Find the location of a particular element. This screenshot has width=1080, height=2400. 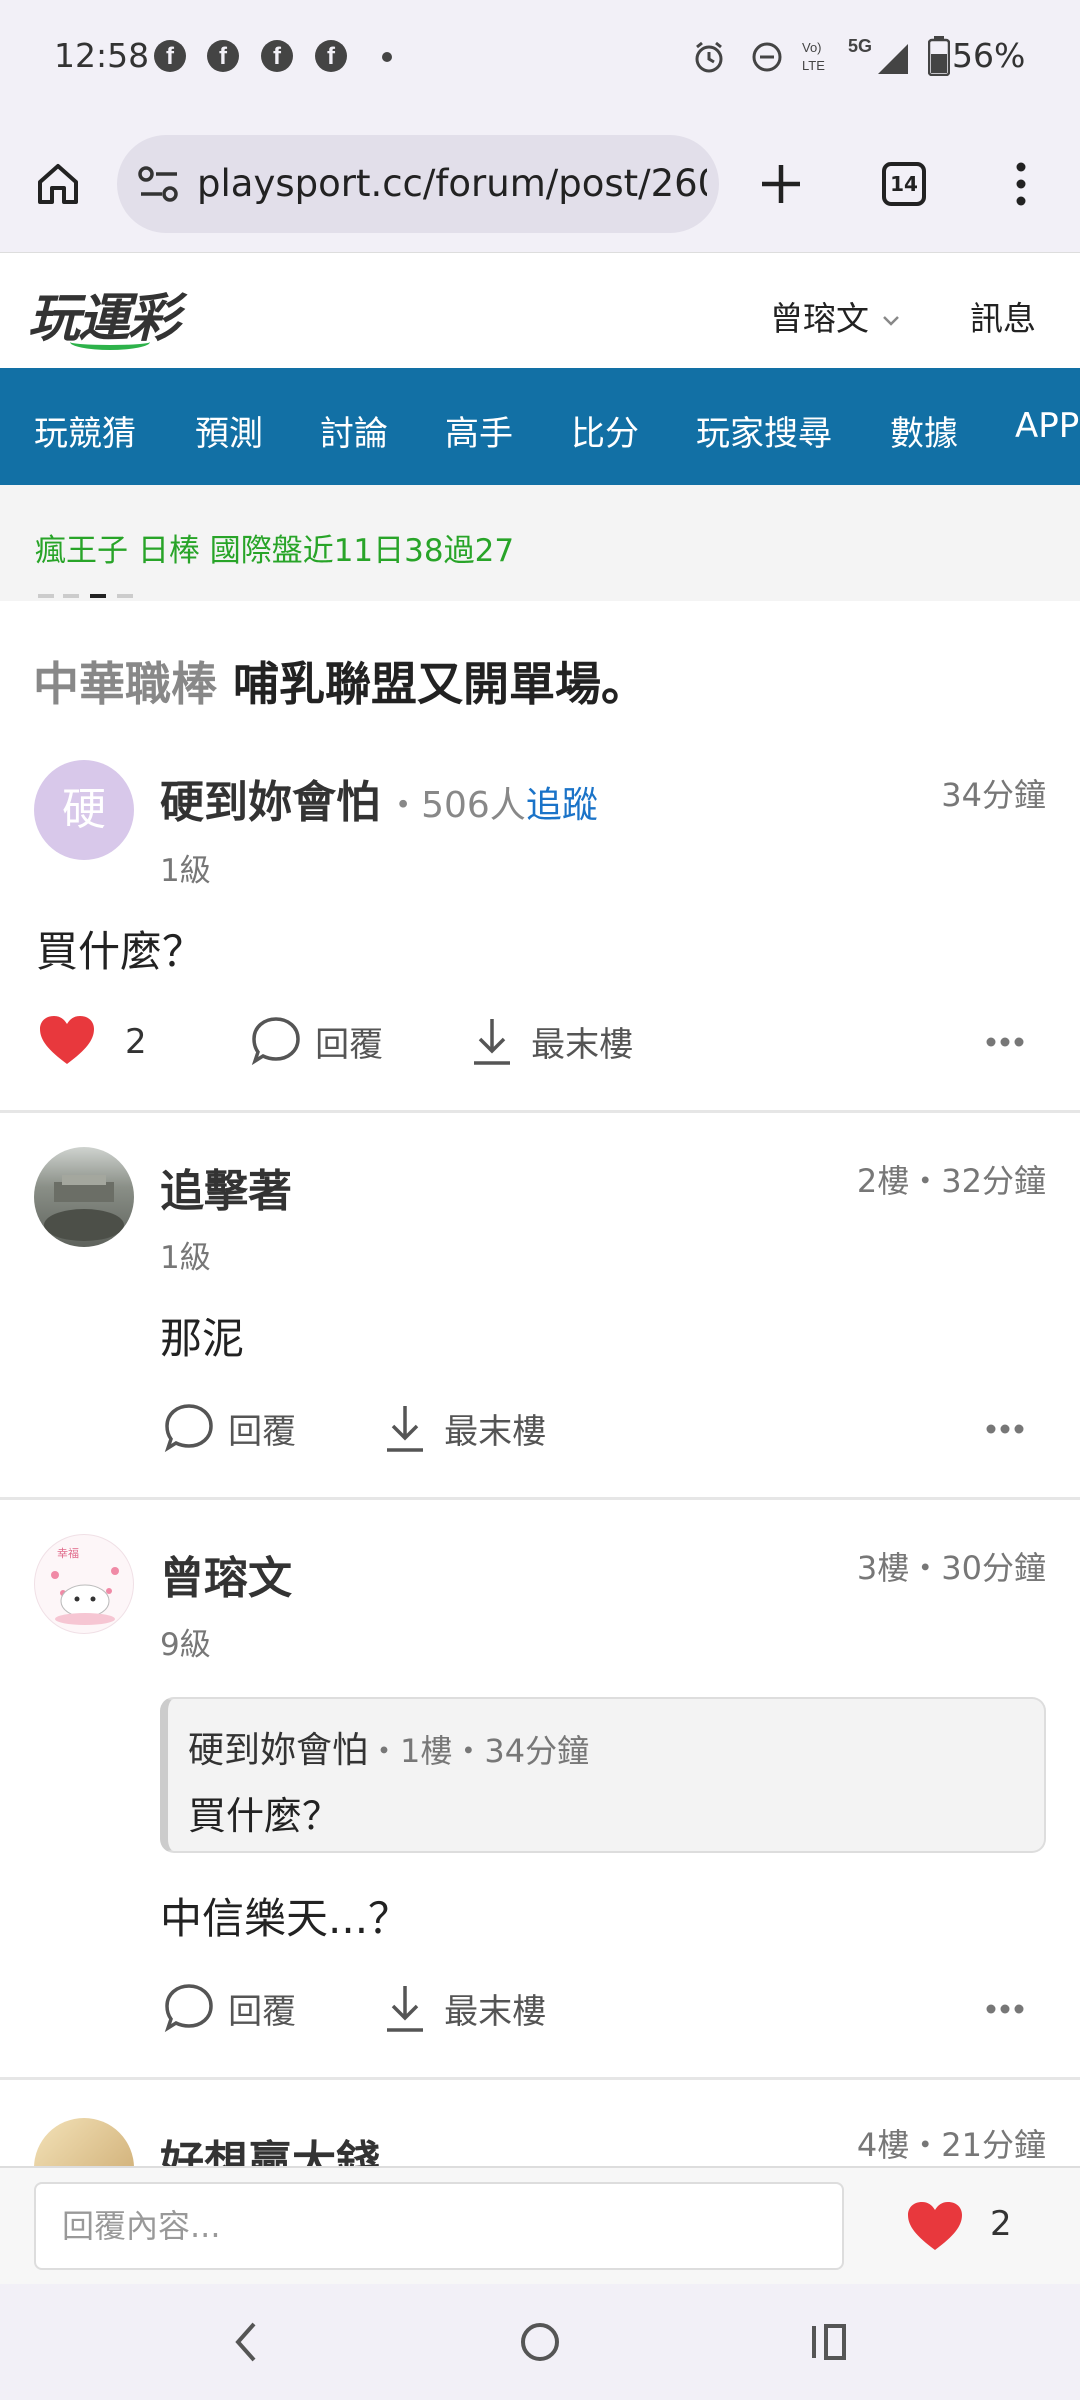

more-notifications-icon is located at coordinates (387, 57).